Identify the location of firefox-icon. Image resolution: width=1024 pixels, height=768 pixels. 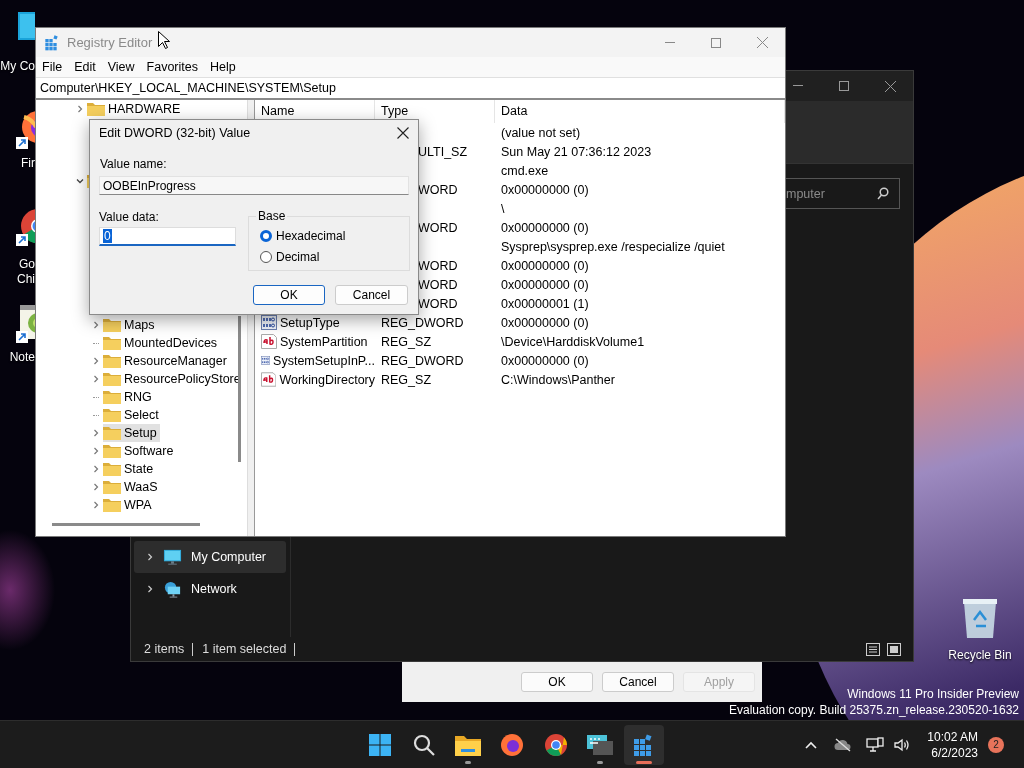
(512, 744).